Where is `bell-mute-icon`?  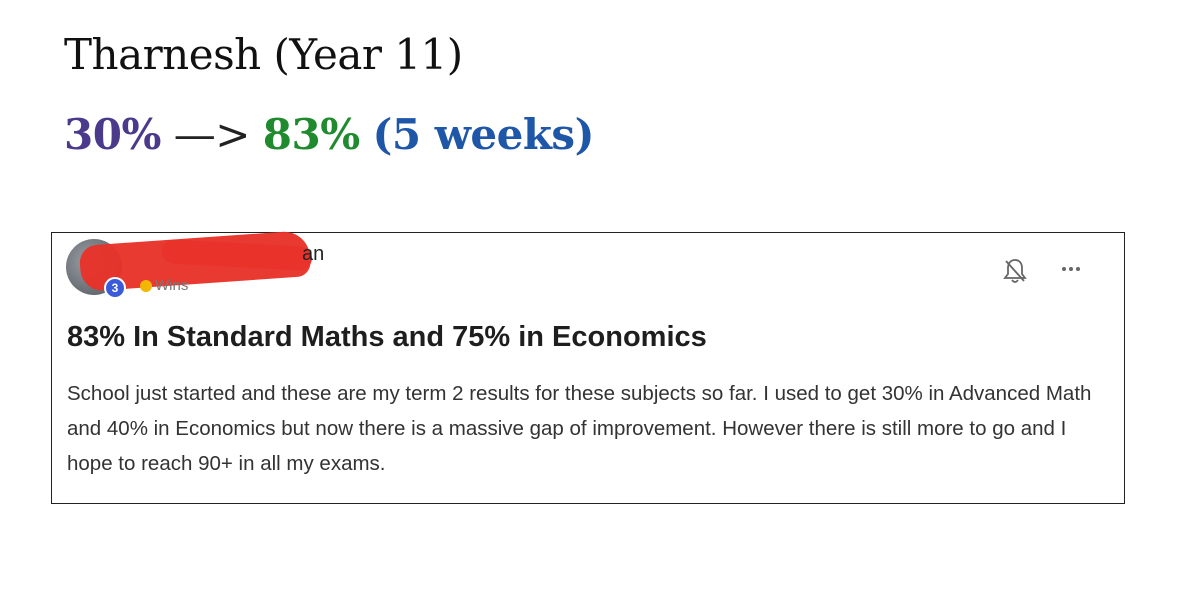
bell-mute-icon is located at coordinates (1015, 271).